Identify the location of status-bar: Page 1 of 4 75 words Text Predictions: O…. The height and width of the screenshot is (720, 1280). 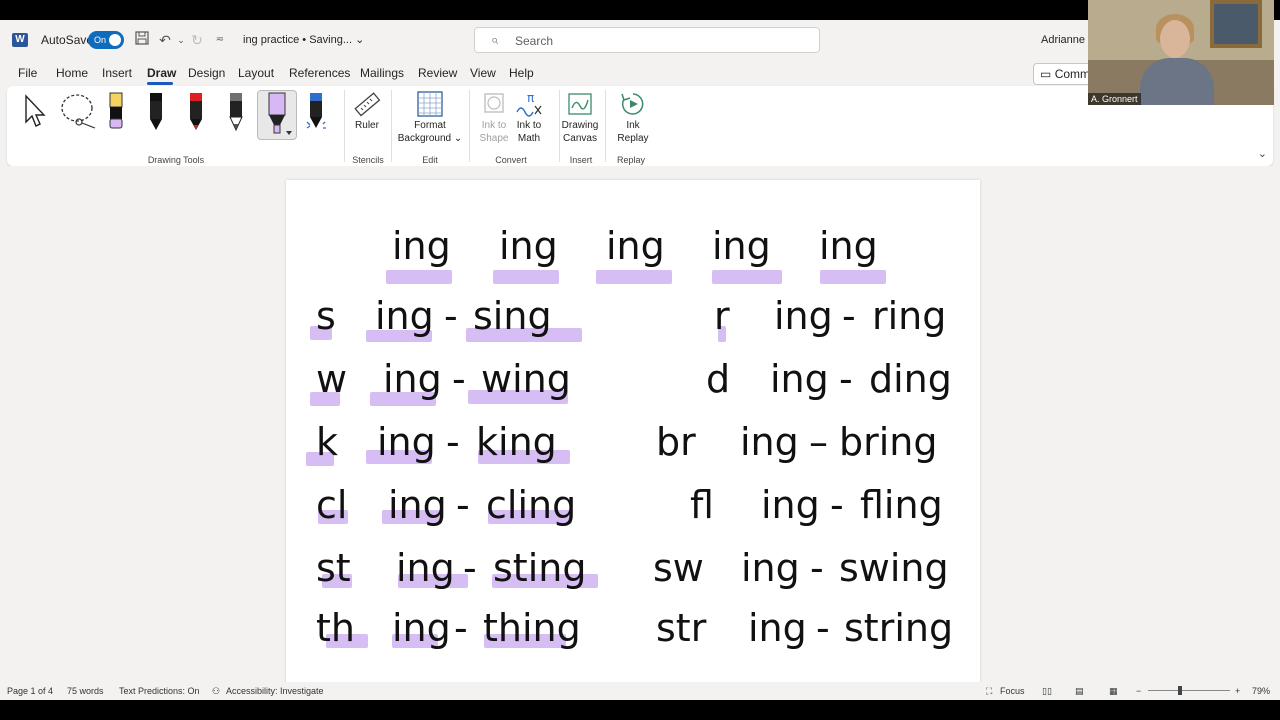
(640, 691).